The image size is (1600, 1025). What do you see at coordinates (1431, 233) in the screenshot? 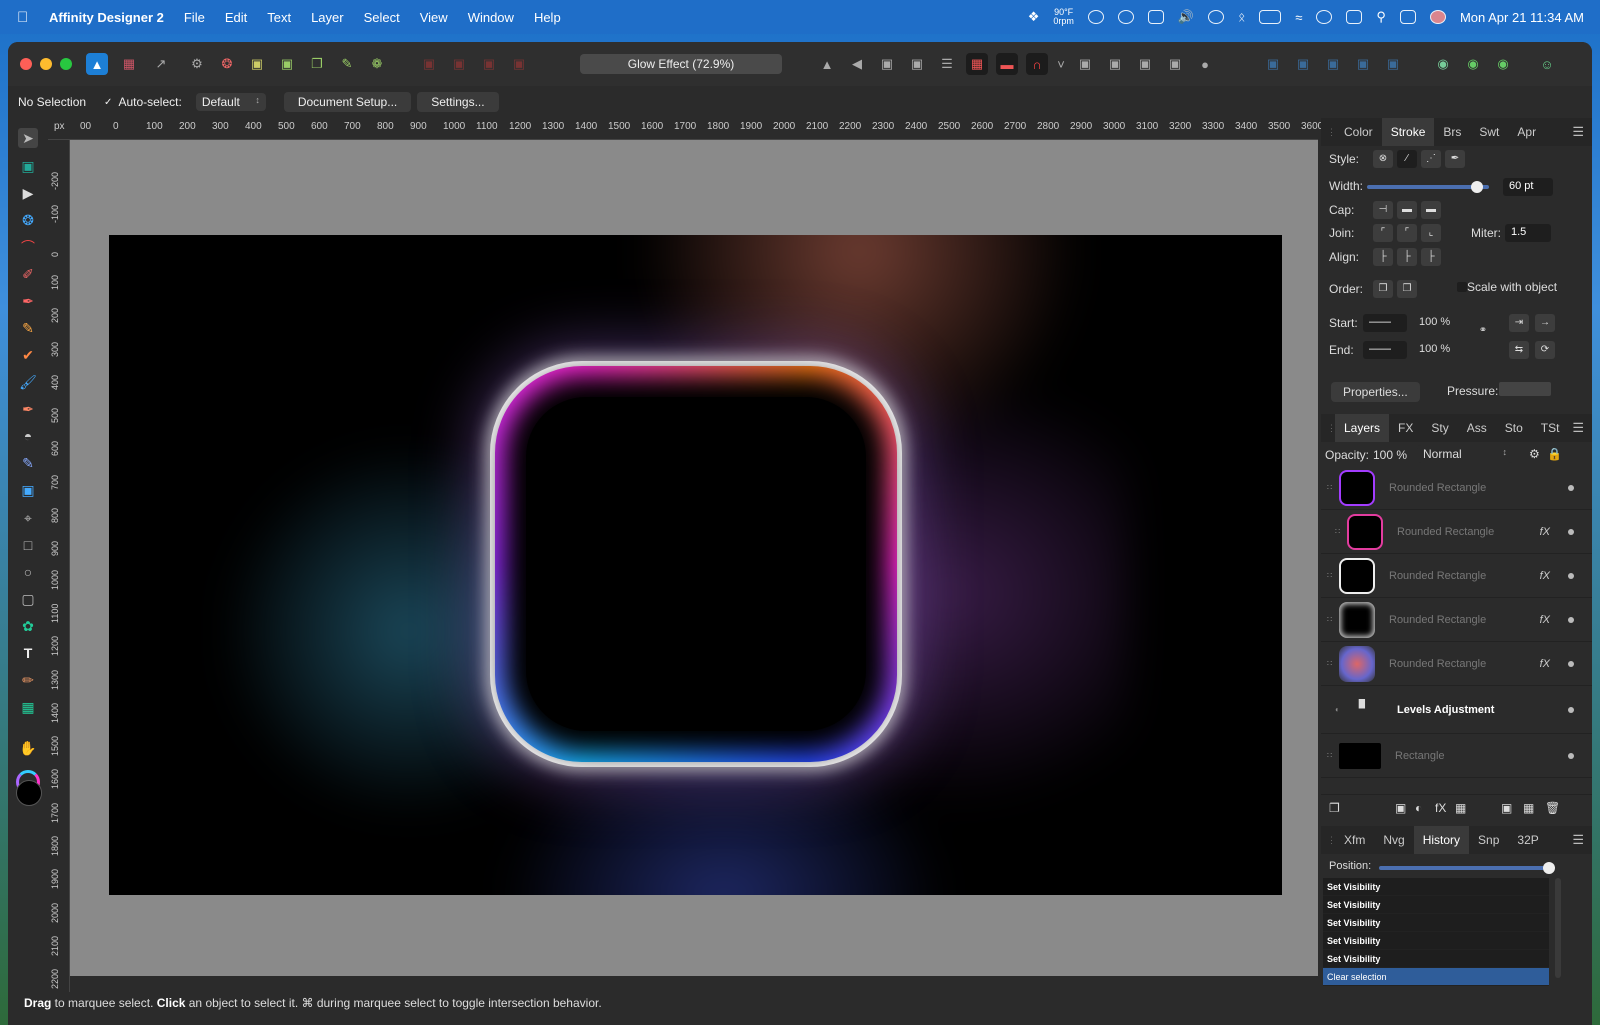
I see `join-bevel-icon: ⌞` at bounding box center [1431, 233].